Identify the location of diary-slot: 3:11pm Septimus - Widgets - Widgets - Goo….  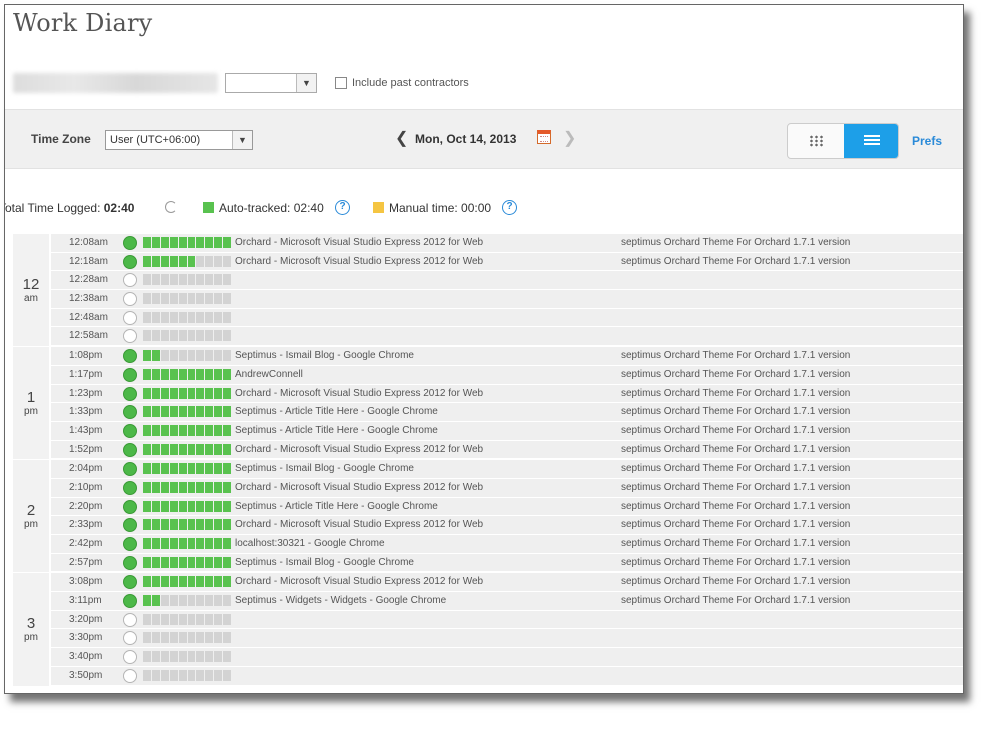
(507, 601).